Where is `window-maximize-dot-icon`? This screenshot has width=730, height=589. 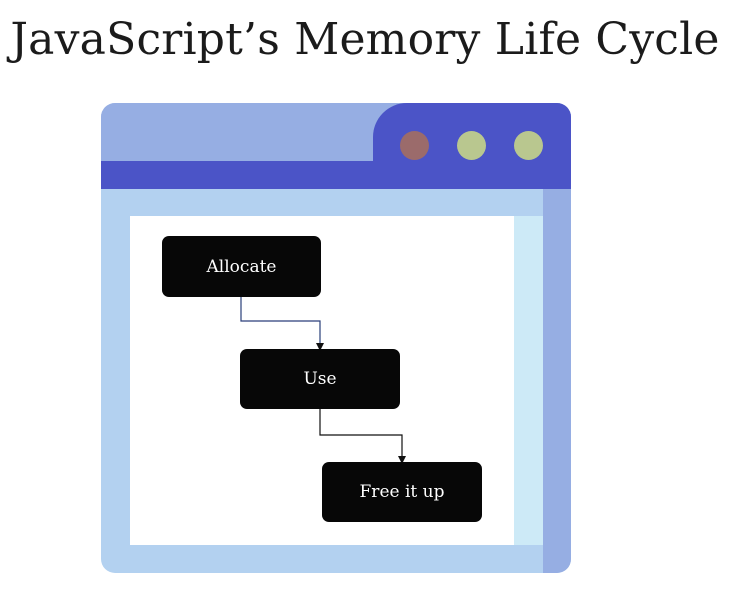 window-maximize-dot-icon is located at coordinates (528, 145).